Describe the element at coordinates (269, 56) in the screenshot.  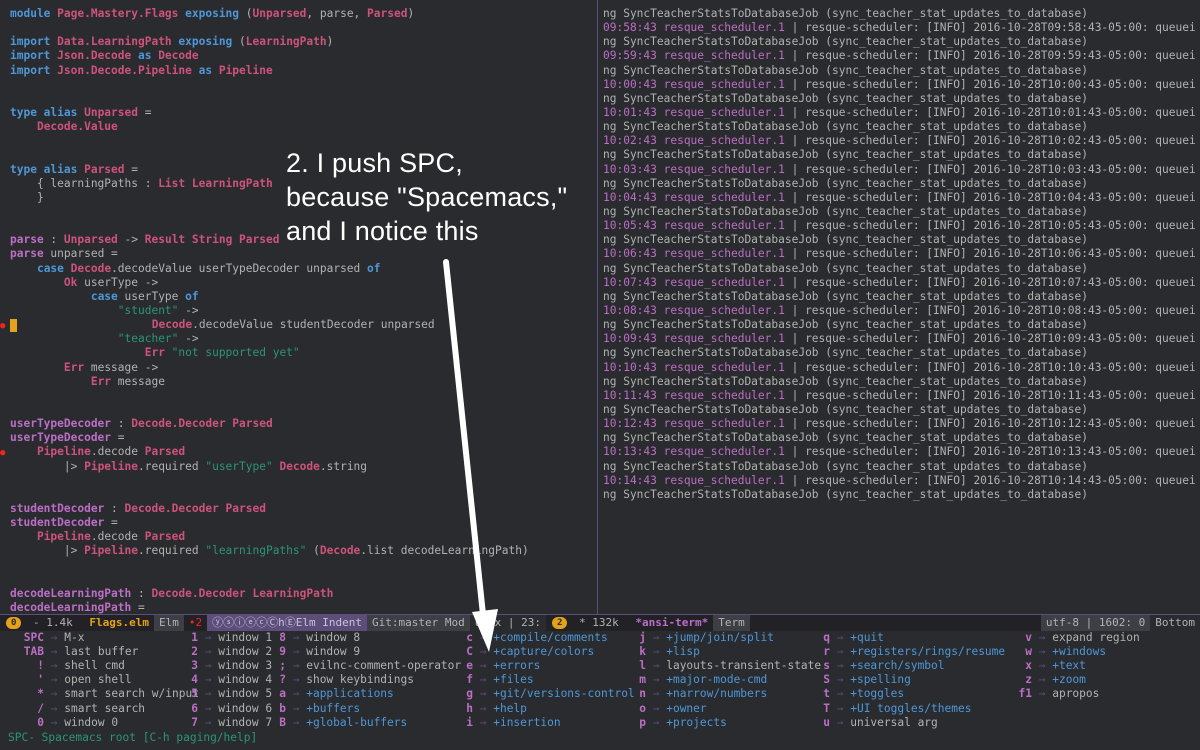
I see `code-line: import Json.Decode as Decode` at that location.